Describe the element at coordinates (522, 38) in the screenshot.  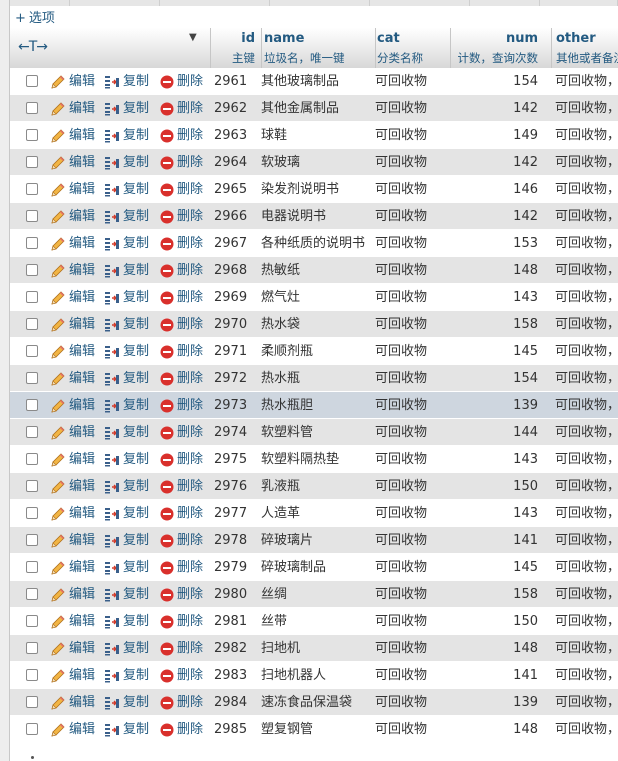
I see `column-title: num` at that location.